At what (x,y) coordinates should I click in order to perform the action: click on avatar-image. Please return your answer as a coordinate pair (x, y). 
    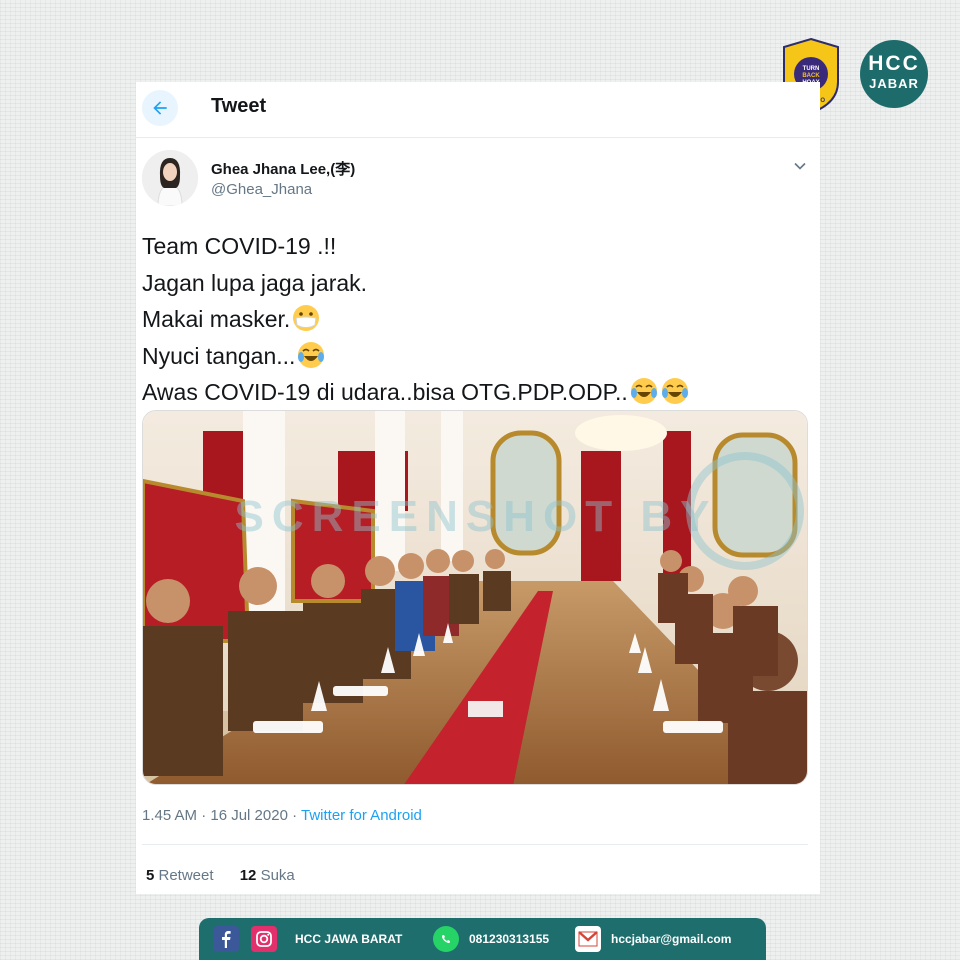
    Looking at the image, I should click on (170, 178).